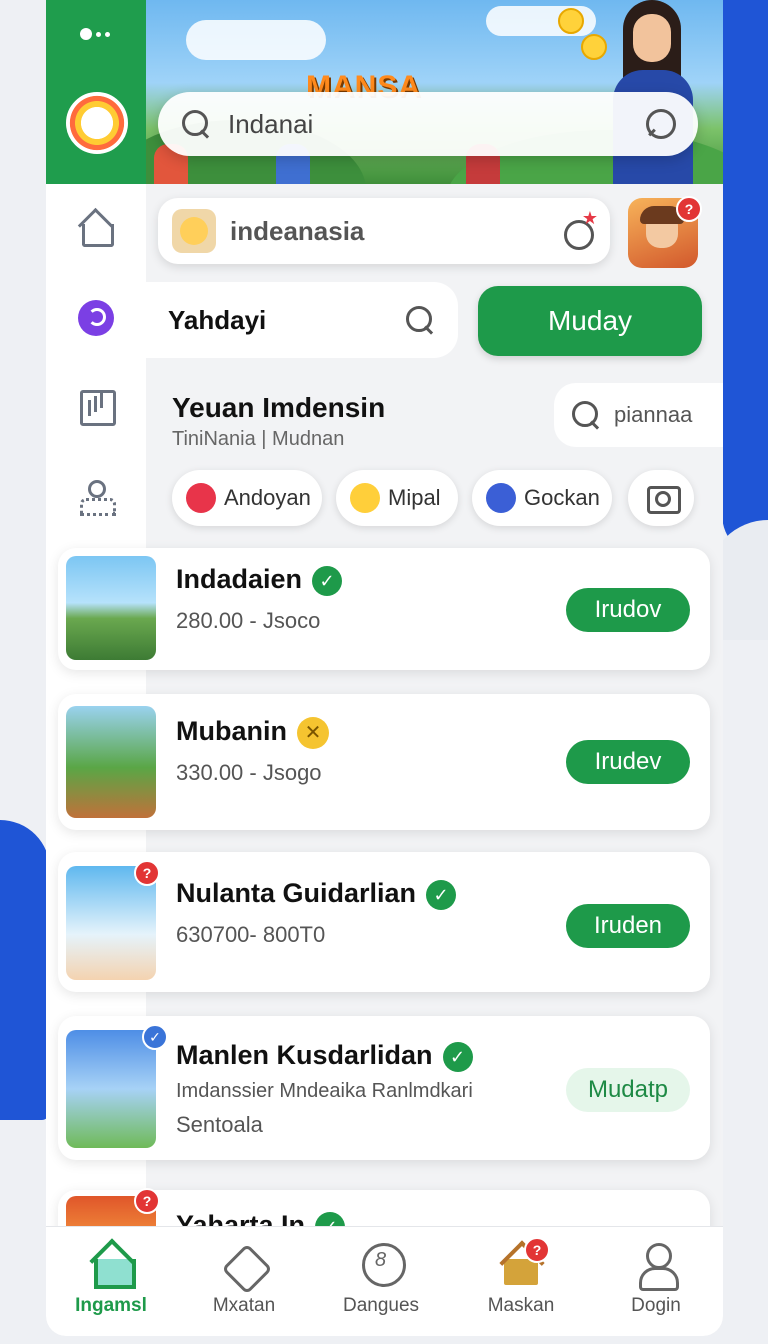 The image size is (768, 1344). I want to click on games-icon, so click(382, 1264).